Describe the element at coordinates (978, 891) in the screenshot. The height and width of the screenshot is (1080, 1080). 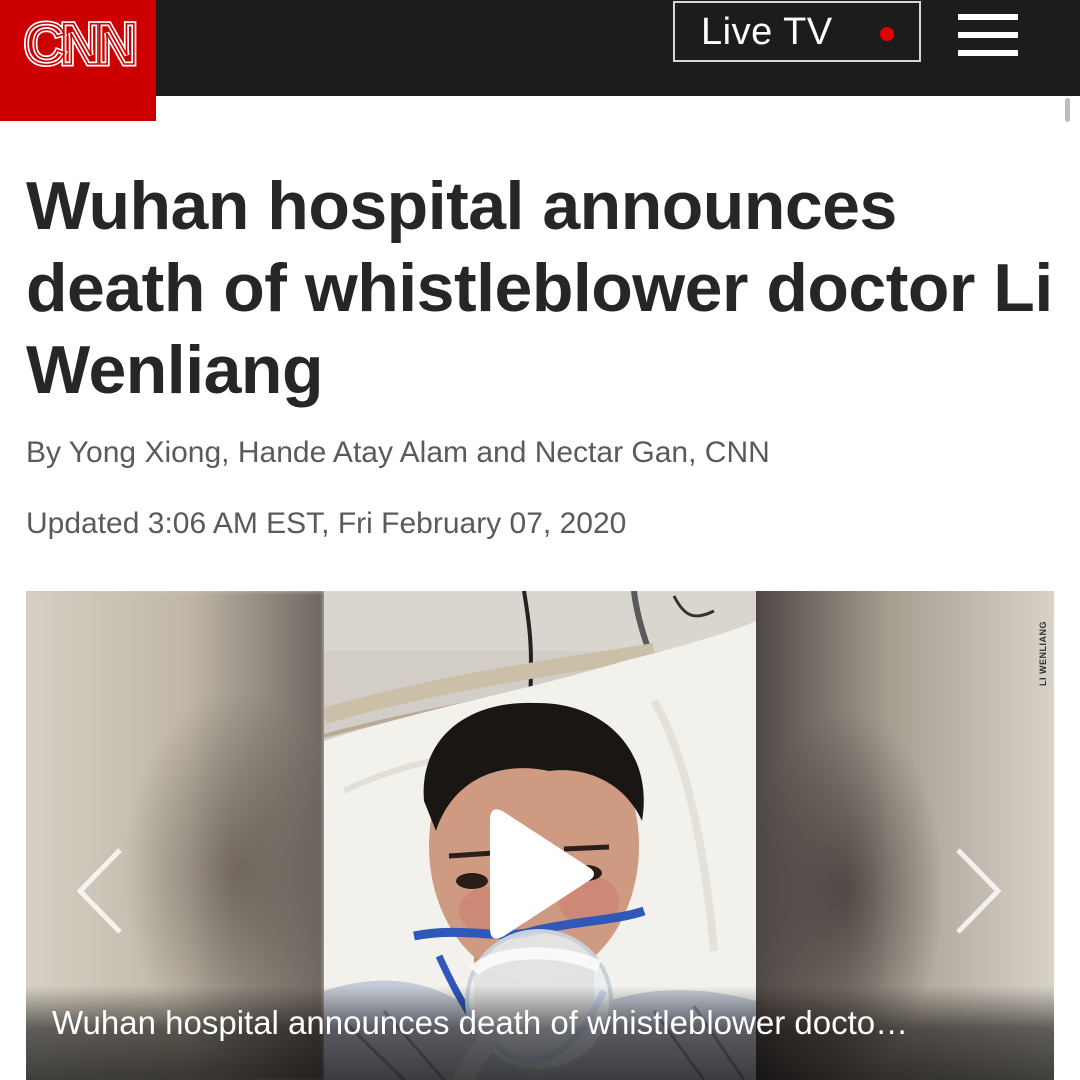
I see `chevron-right-icon` at that location.